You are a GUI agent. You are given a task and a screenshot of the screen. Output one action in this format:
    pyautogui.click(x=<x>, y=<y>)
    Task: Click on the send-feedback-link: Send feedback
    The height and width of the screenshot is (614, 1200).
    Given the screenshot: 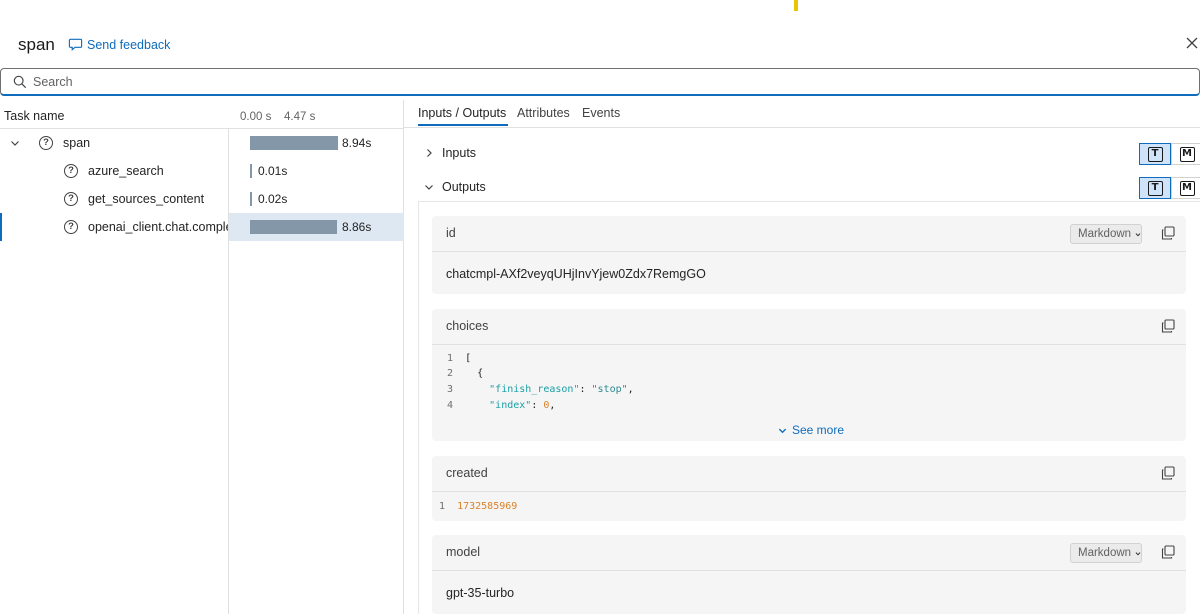 What is the action you would take?
    pyautogui.click(x=119, y=44)
    